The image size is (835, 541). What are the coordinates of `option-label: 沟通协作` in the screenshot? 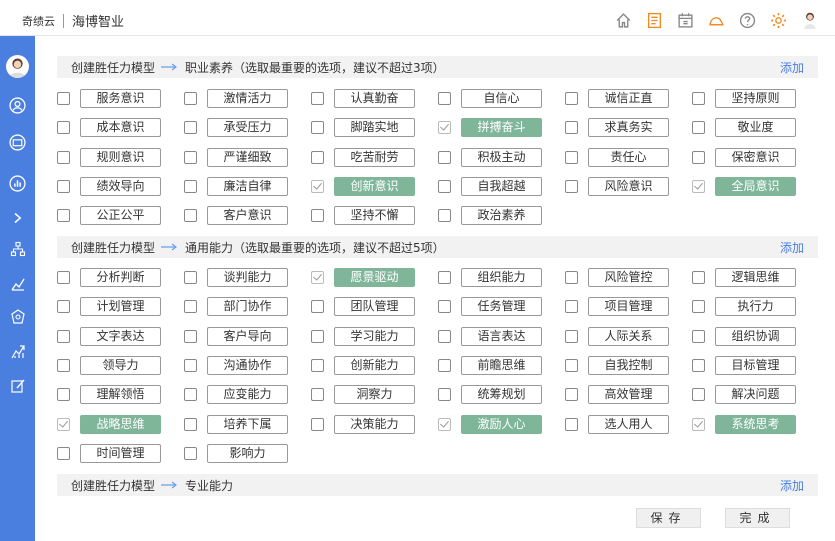 It's located at (247, 365).